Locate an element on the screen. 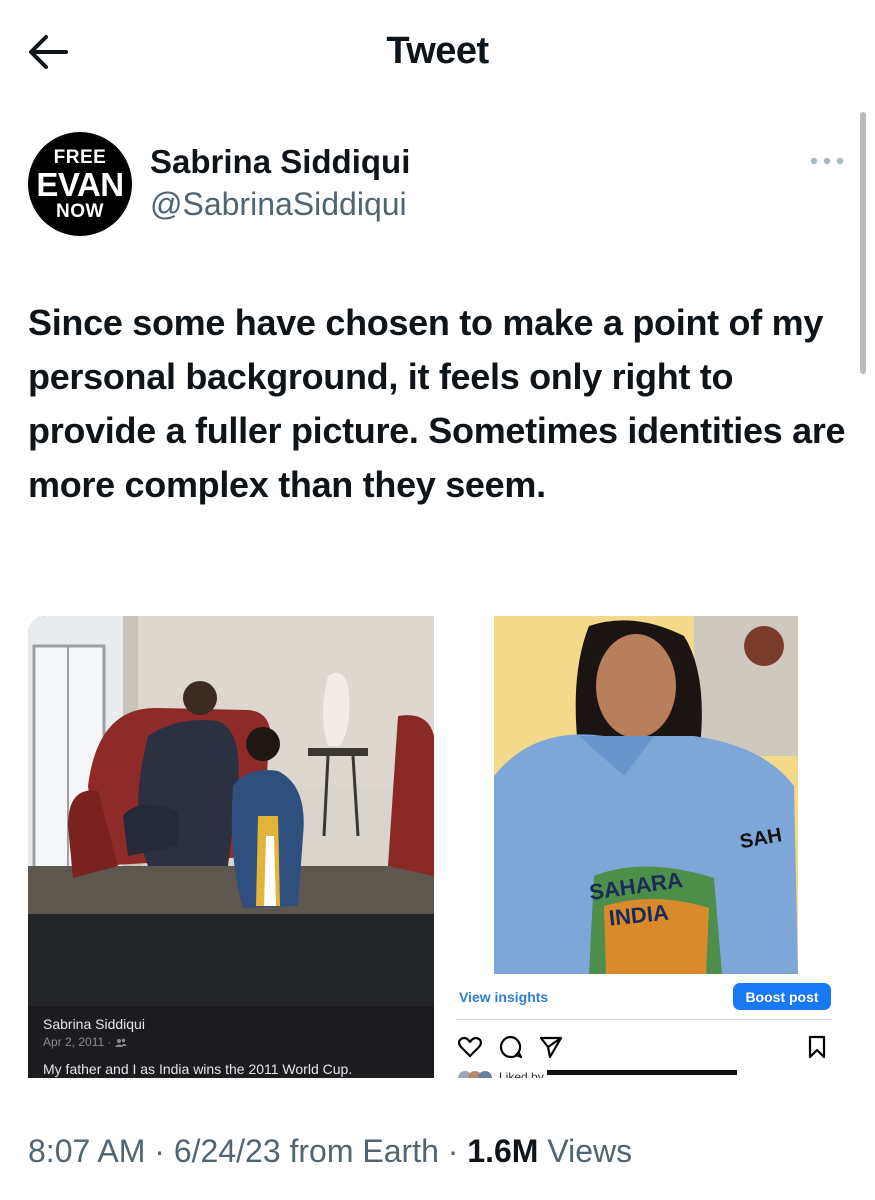 This screenshot has height=1200, width=875. share-icon is located at coordinates (551, 1047).